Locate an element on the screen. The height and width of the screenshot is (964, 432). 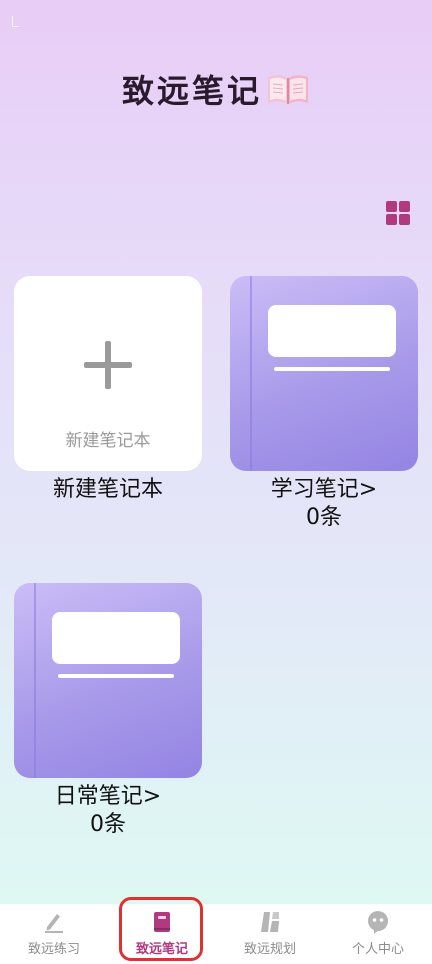
new-notebook-card: 新建笔记本 is located at coordinates (108, 373).